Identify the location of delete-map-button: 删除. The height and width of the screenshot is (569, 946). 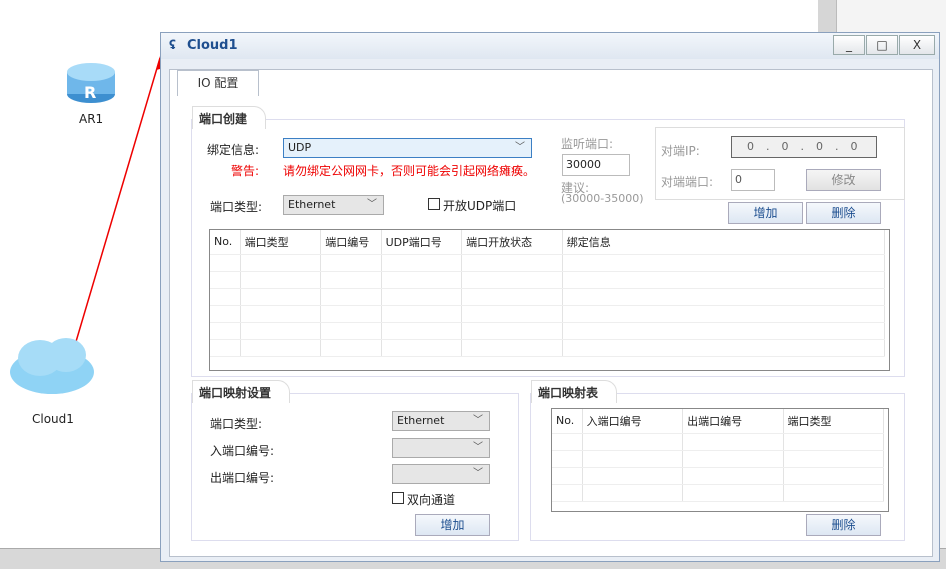
(843, 525).